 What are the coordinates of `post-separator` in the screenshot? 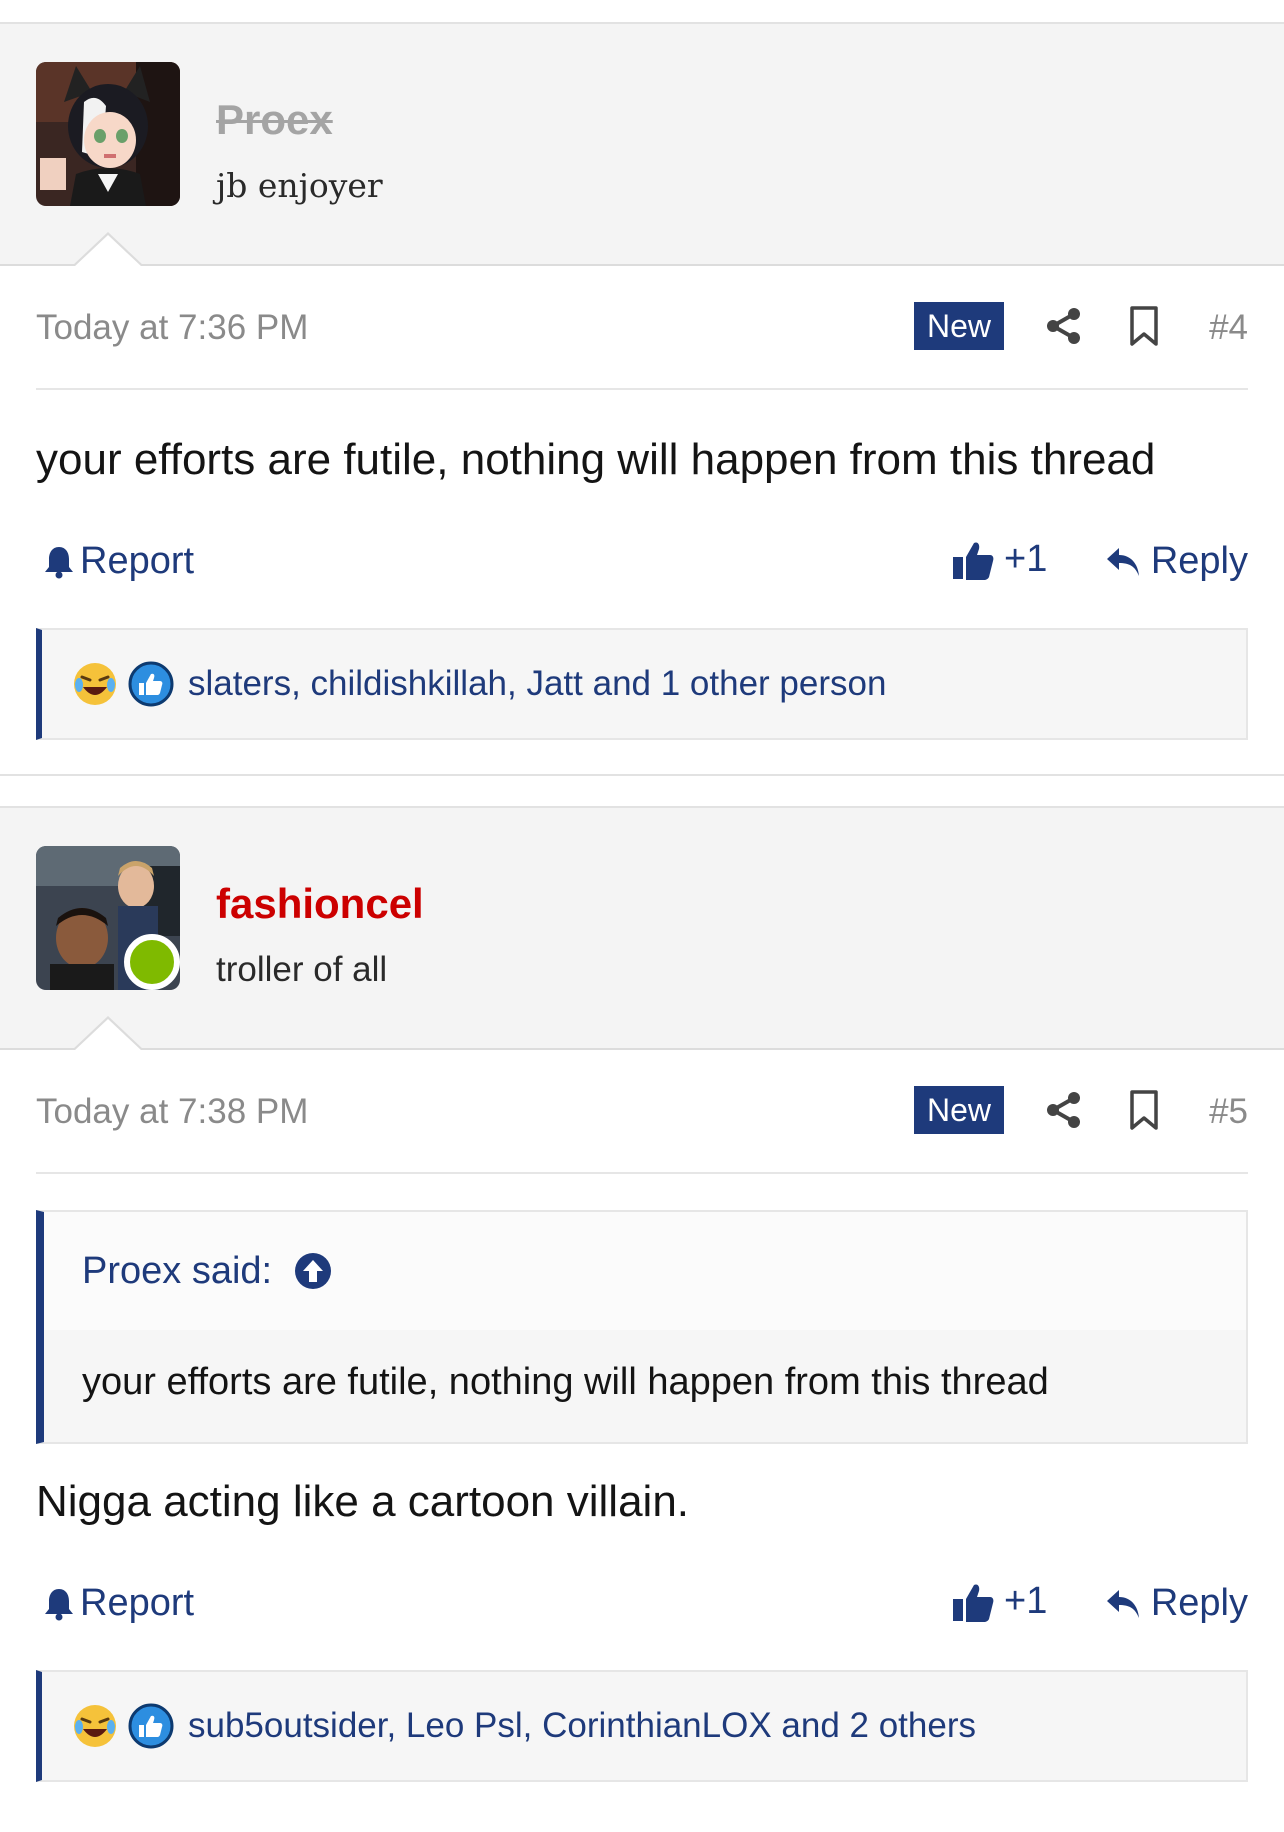 It's located at (642, 758).